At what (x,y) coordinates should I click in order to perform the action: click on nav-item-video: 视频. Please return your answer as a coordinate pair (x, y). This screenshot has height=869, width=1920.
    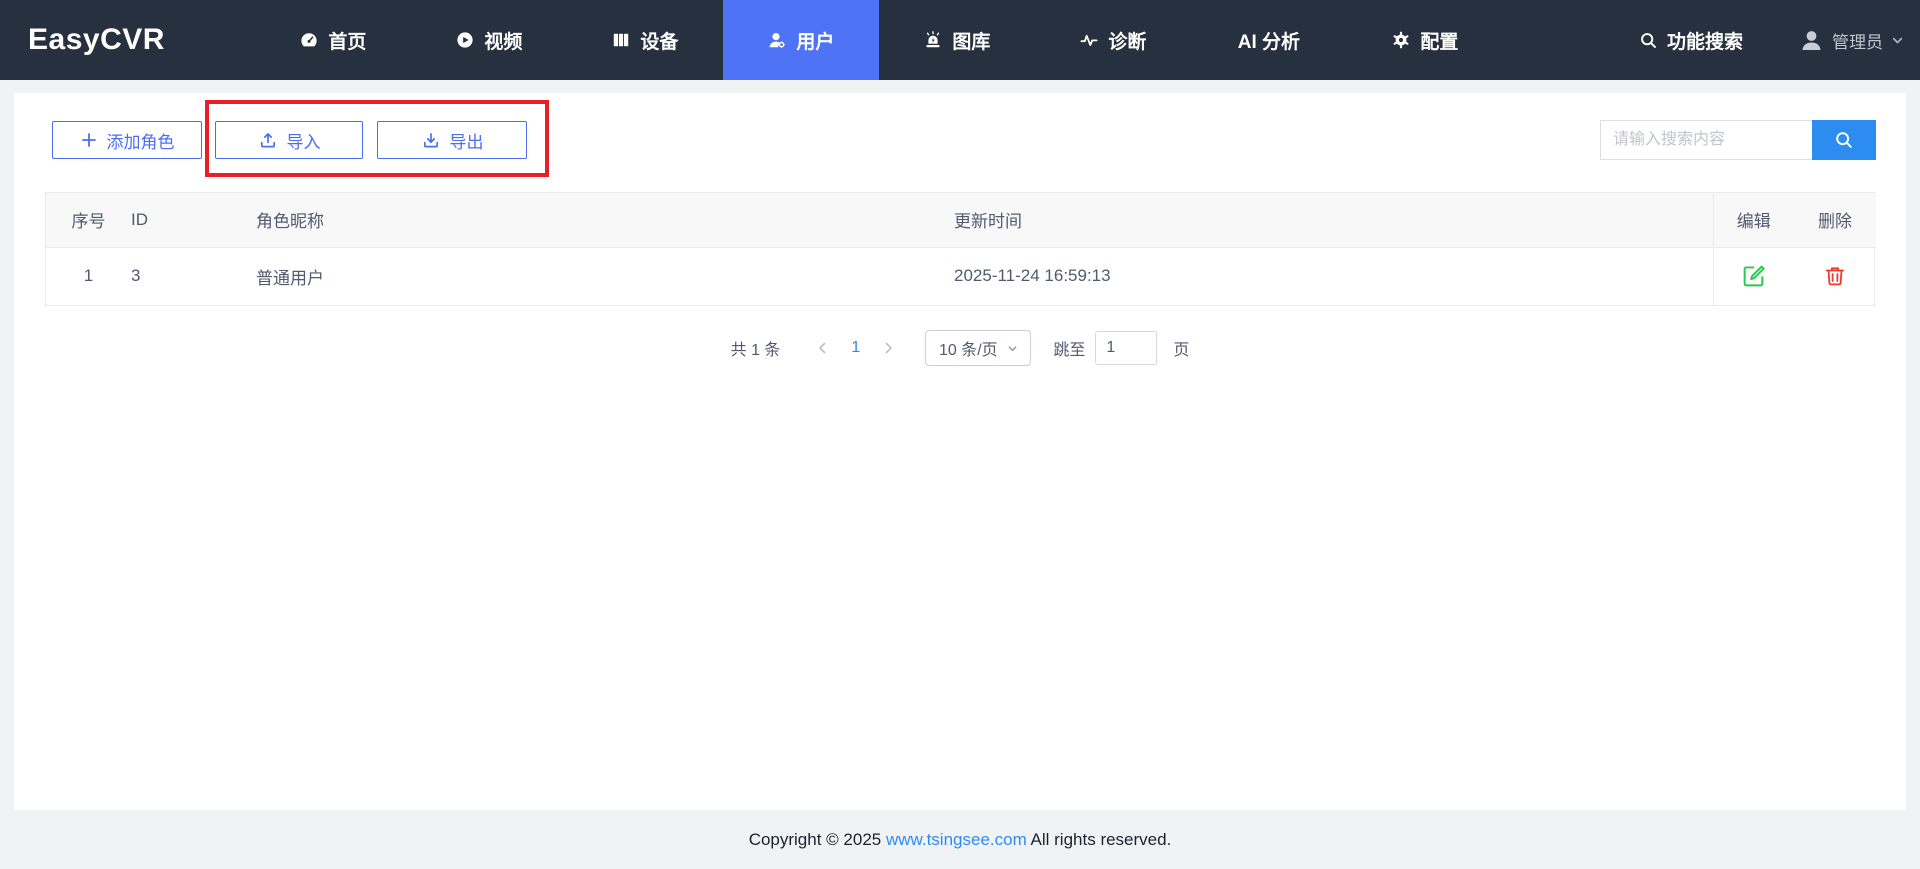
    Looking at the image, I should click on (489, 40).